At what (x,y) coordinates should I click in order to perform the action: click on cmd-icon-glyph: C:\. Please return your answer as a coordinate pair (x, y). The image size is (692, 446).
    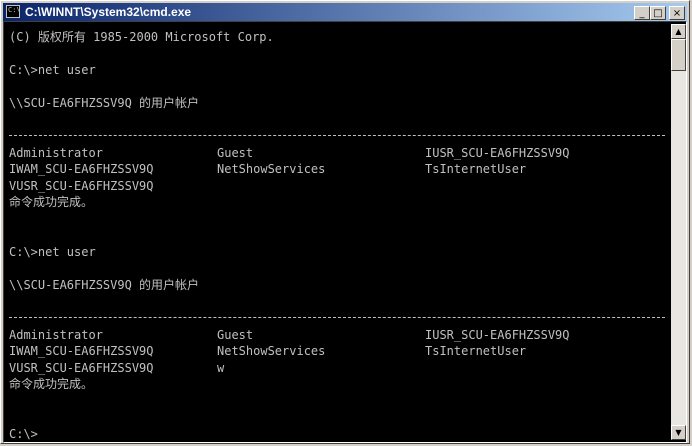
    Looking at the image, I should click on (14, 10).